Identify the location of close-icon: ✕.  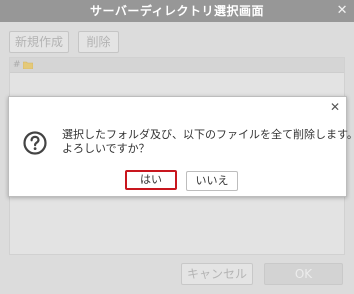
(335, 107).